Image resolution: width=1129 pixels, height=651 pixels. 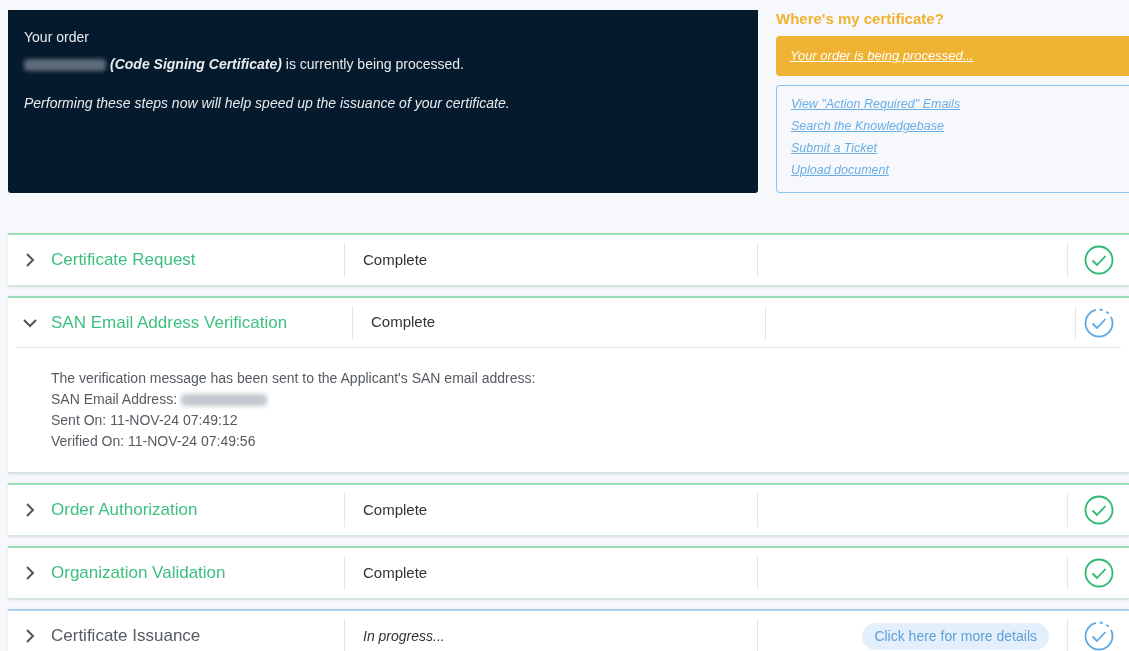 What do you see at coordinates (834, 148) in the screenshot?
I see `help-link: Submit a Ticket` at bounding box center [834, 148].